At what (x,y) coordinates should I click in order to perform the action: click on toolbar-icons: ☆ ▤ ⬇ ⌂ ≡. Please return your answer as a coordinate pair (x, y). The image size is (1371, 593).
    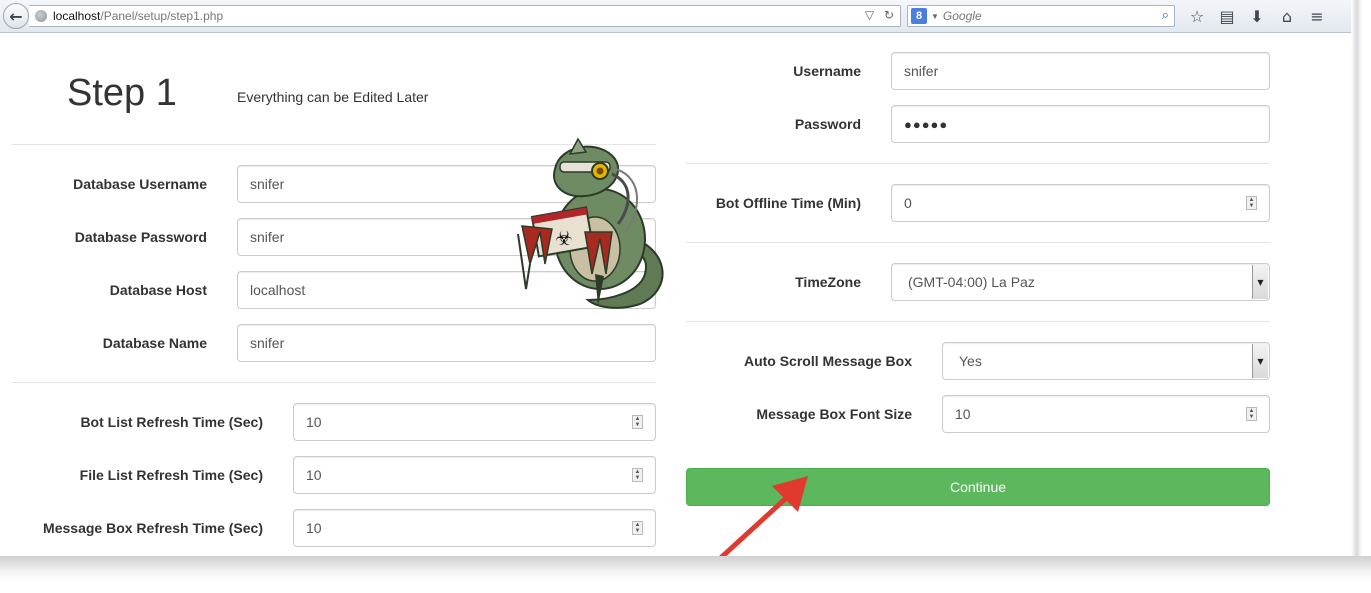
    Looking at the image, I should click on (1260, 16).